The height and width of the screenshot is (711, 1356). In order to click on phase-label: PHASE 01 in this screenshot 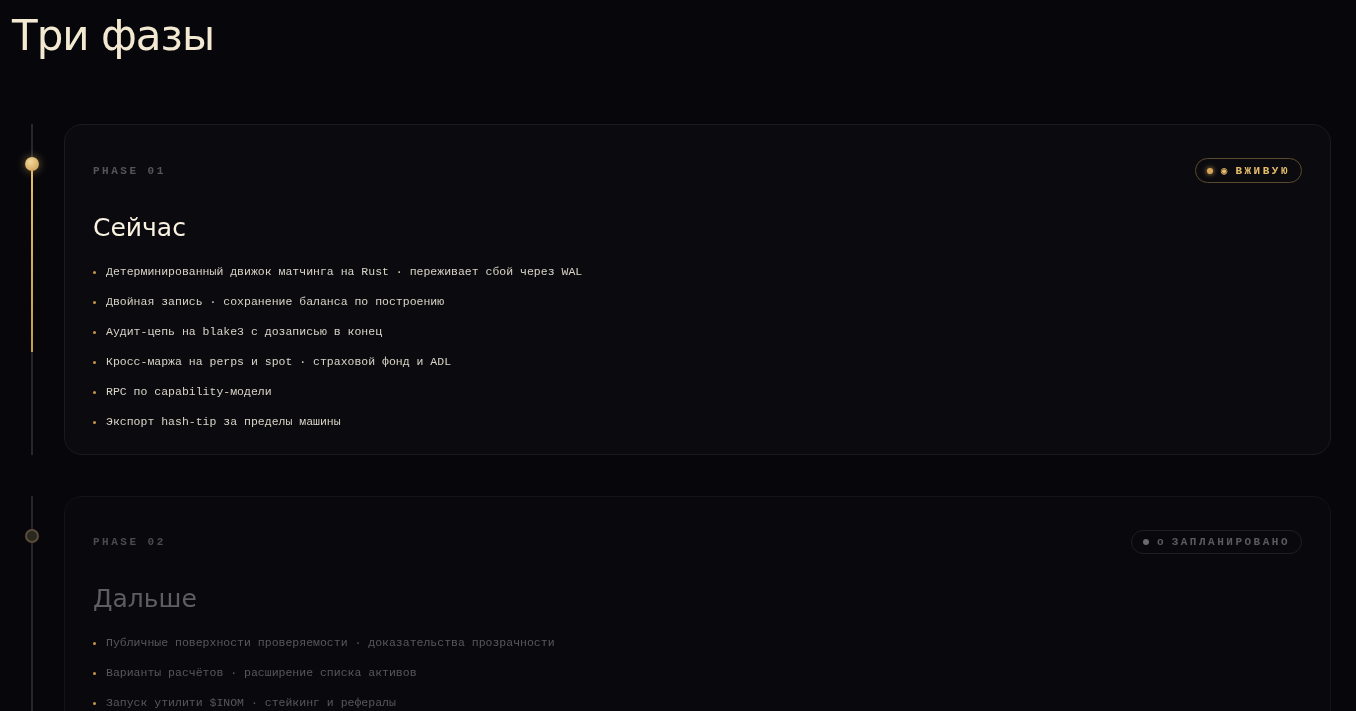, I will do `click(129, 170)`.